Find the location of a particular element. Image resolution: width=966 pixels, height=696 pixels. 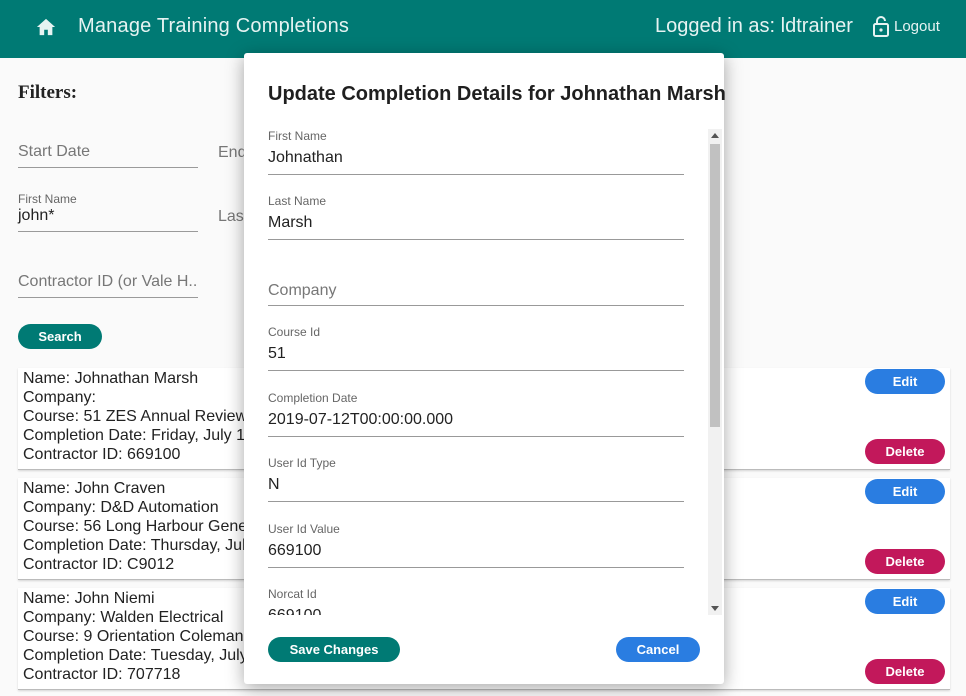

field-label: Completion Date is located at coordinates (313, 398).